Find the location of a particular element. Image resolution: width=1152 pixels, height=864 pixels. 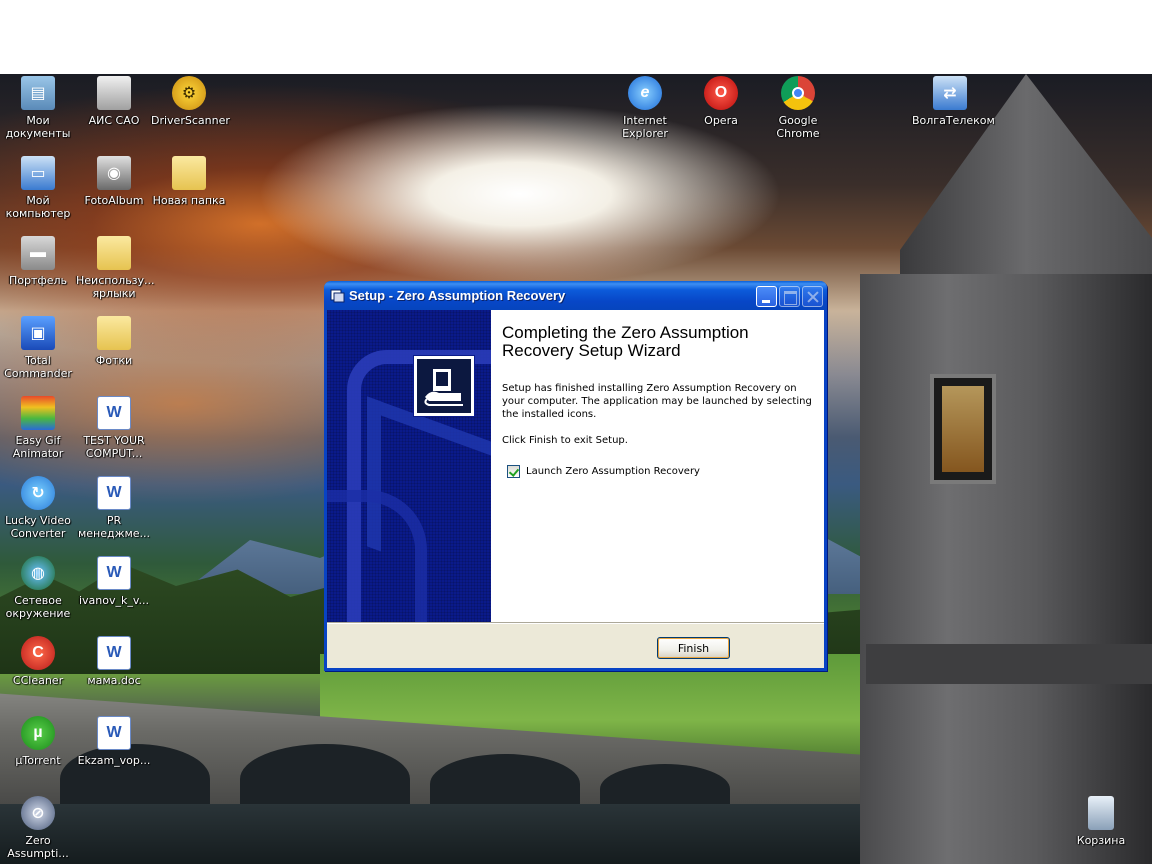

utorrent-icon: µ is located at coordinates (38, 733).